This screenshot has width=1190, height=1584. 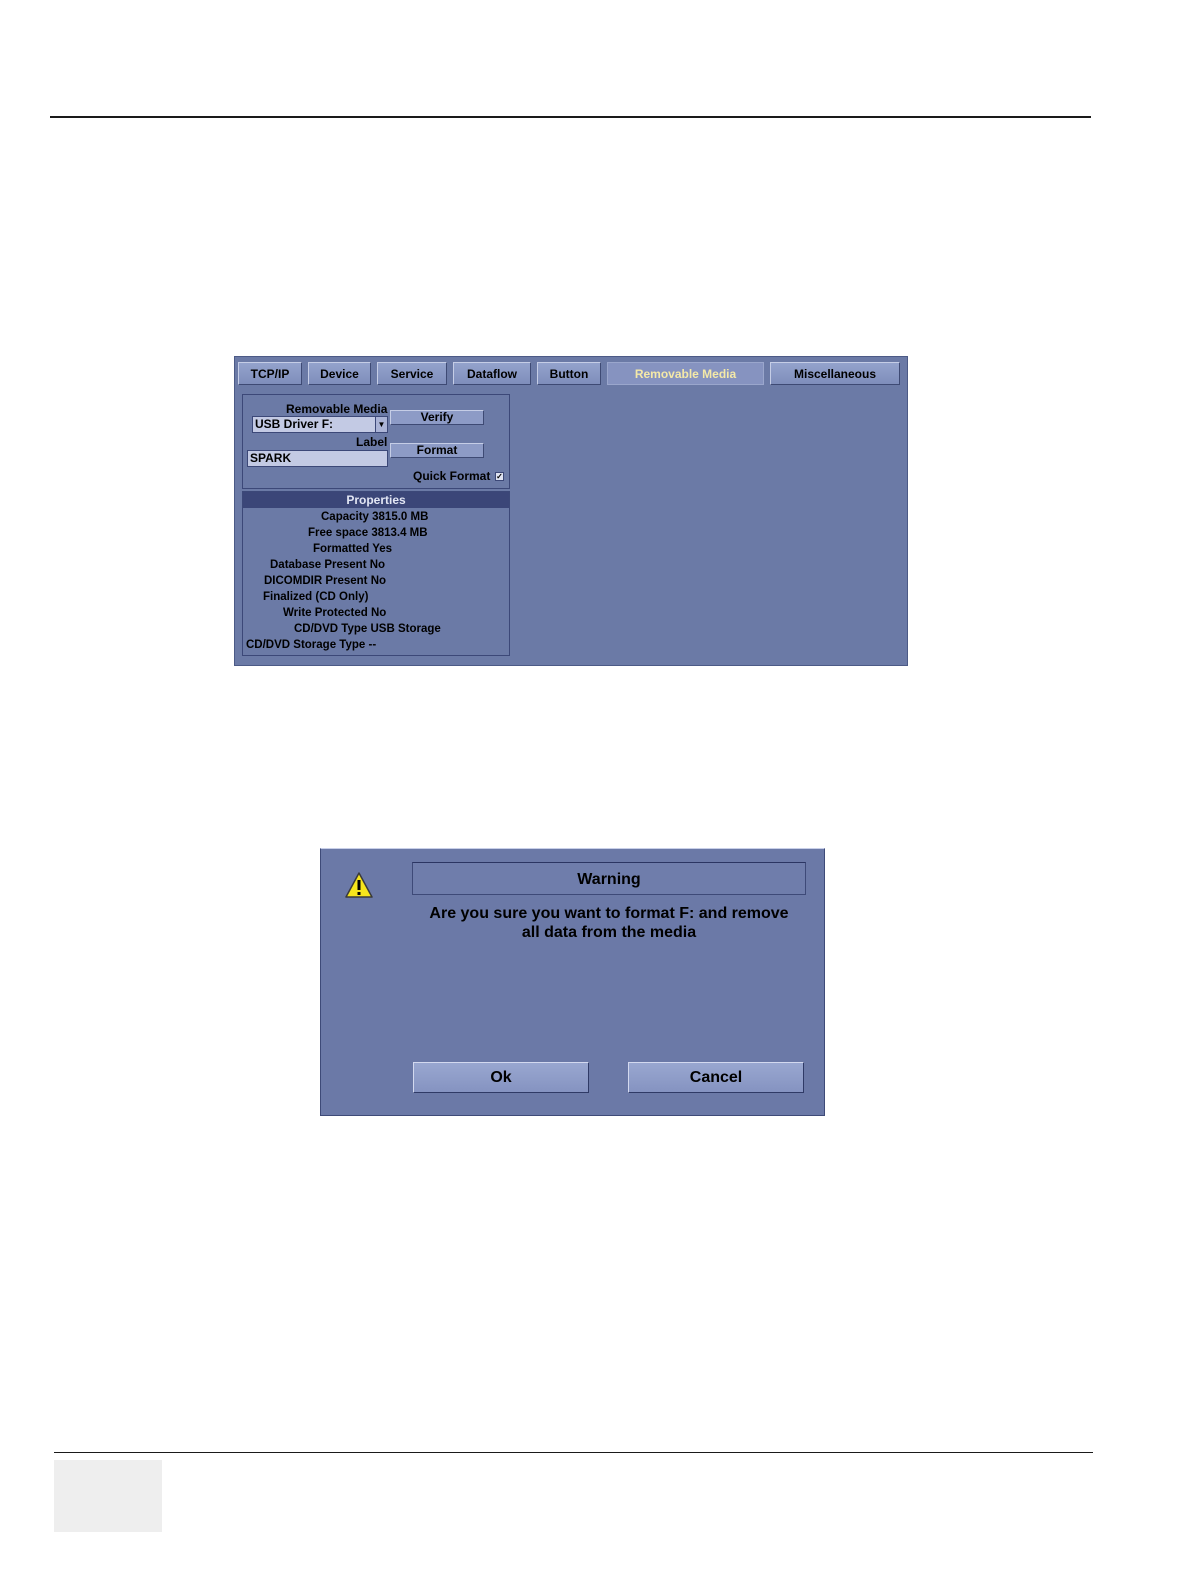 What do you see at coordinates (372, 645) in the screenshot?
I see `property-value: --` at bounding box center [372, 645].